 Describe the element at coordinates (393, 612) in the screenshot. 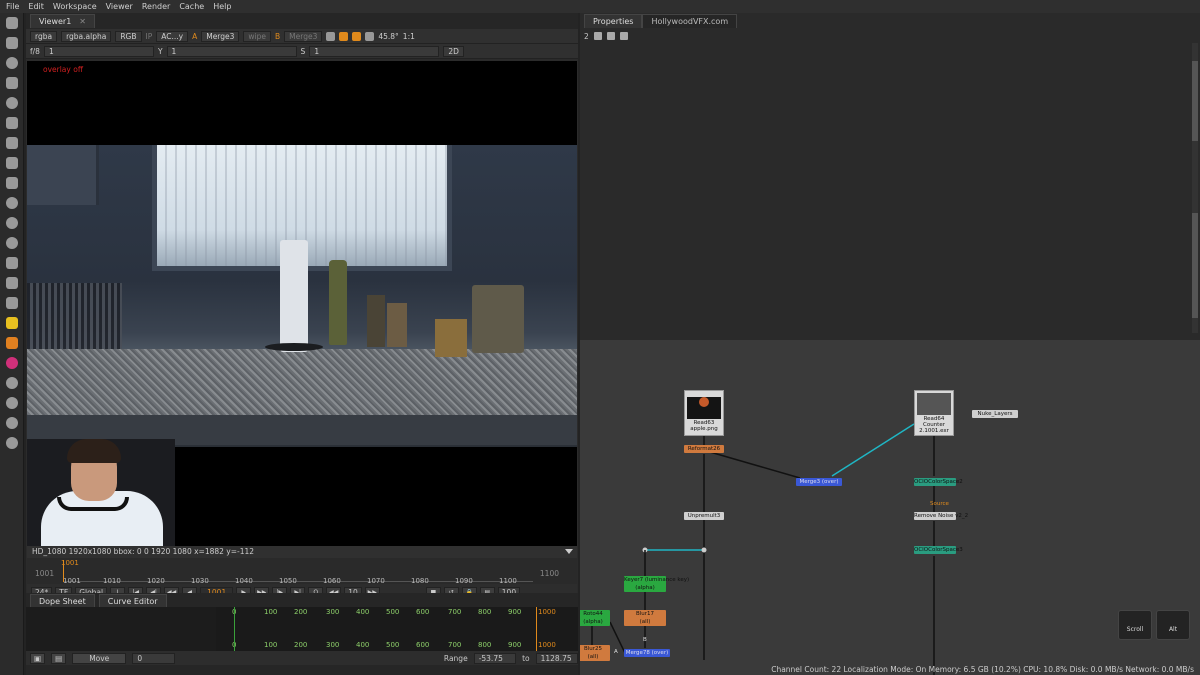

I see `frame-number: 500` at that location.